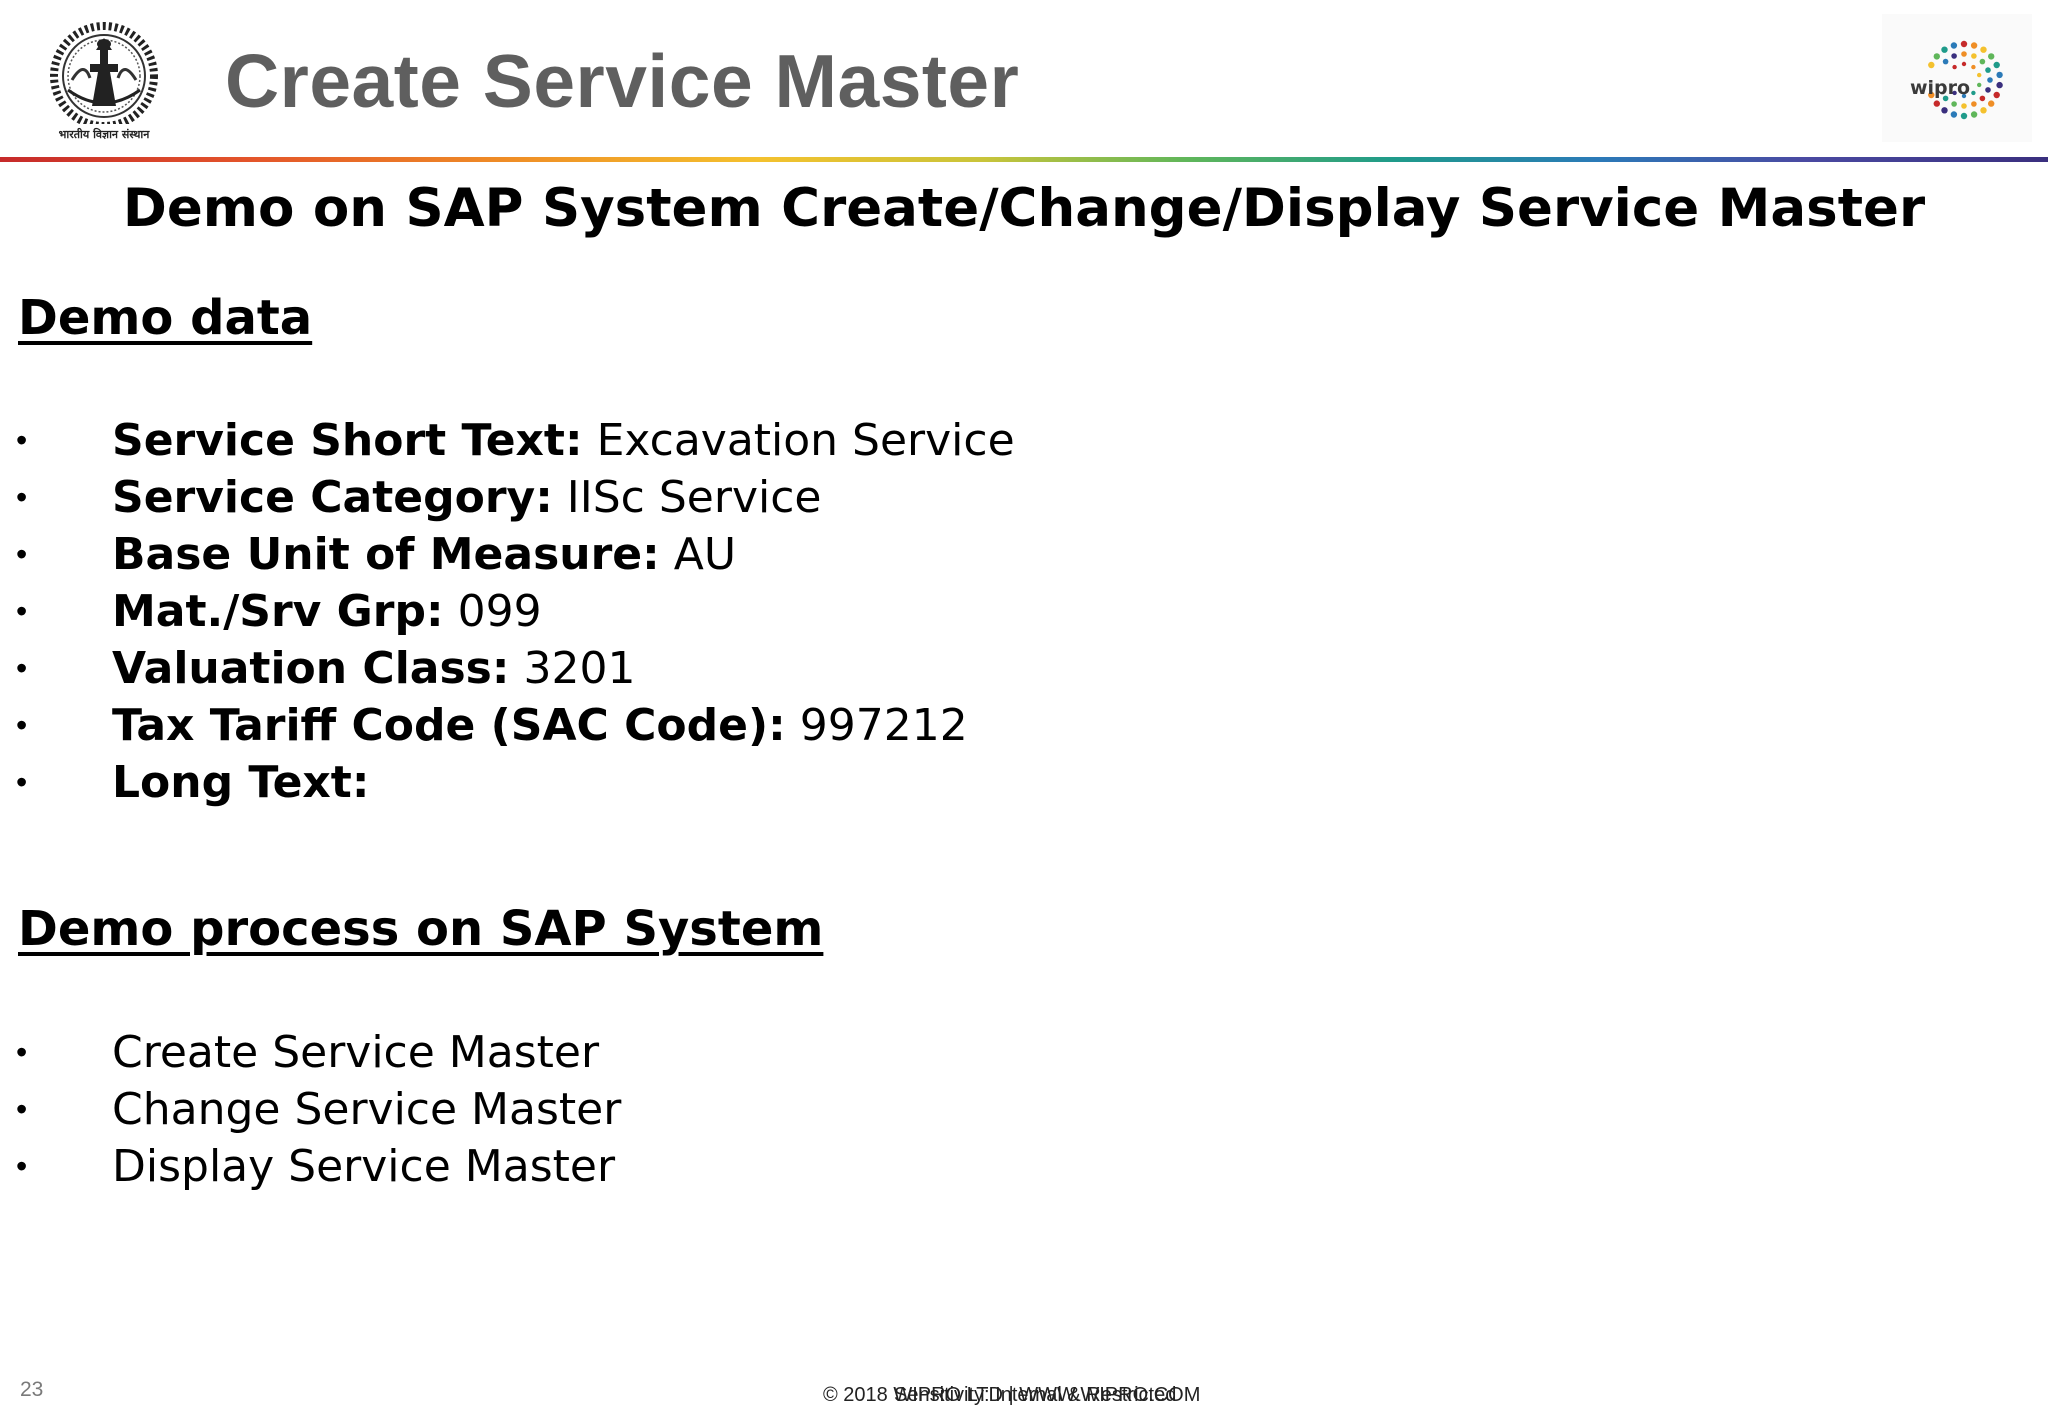 This screenshot has width=2048, height=1418. What do you see at coordinates (1940, 88) in the screenshot?
I see `wipro-wordmark: wipro` at bounding box center [1940, 88].